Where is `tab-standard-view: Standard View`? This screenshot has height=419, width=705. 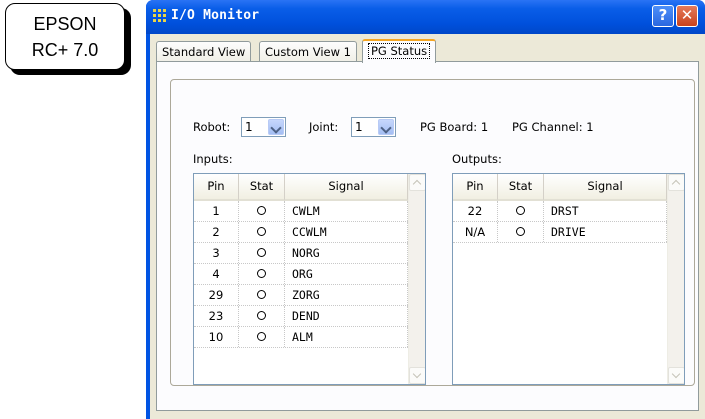 tab-standard-view: Standard View is located at coordinates (204, 51).